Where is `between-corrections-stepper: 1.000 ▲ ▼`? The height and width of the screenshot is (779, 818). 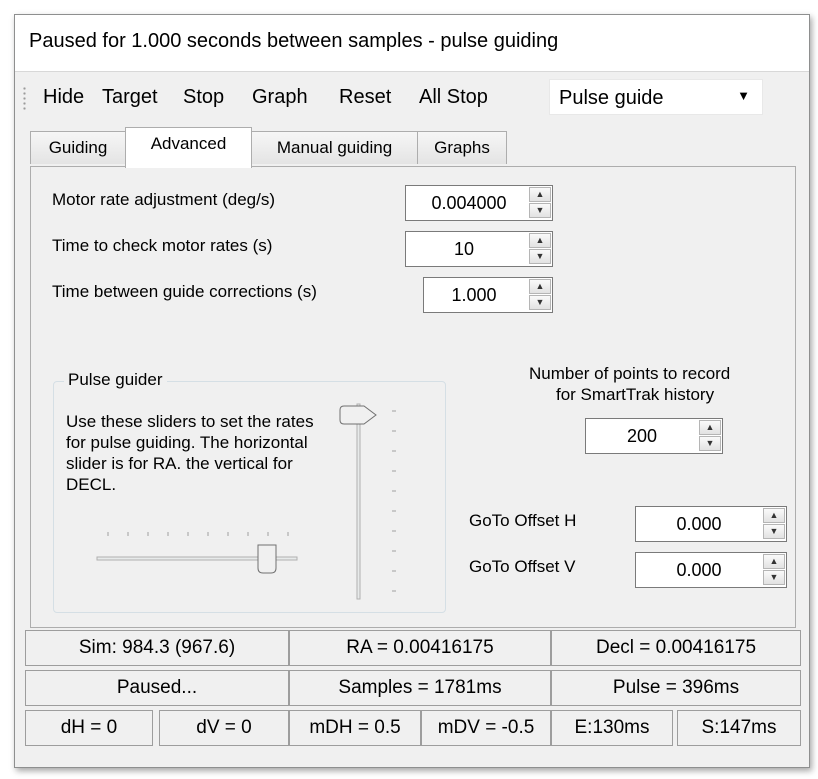
between-corrections-stepper: 1.000 ▲ ▼ is located at coordinates (488, 295).